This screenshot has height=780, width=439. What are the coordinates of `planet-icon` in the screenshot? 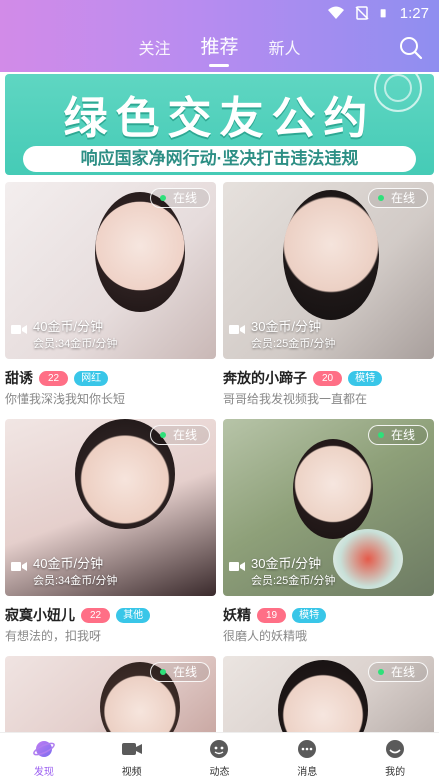 It's located at (44, 749).